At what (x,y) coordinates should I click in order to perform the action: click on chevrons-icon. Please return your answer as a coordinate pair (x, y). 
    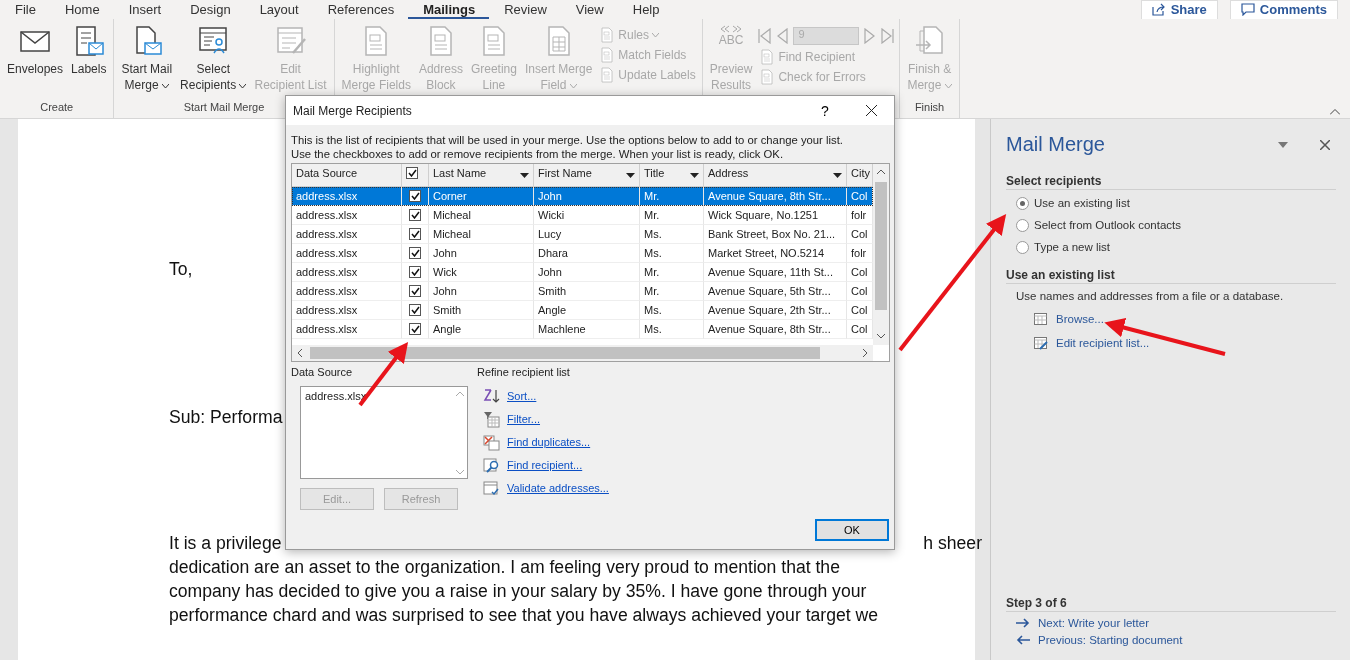
    Looking at the image, I should click on (731, 29).